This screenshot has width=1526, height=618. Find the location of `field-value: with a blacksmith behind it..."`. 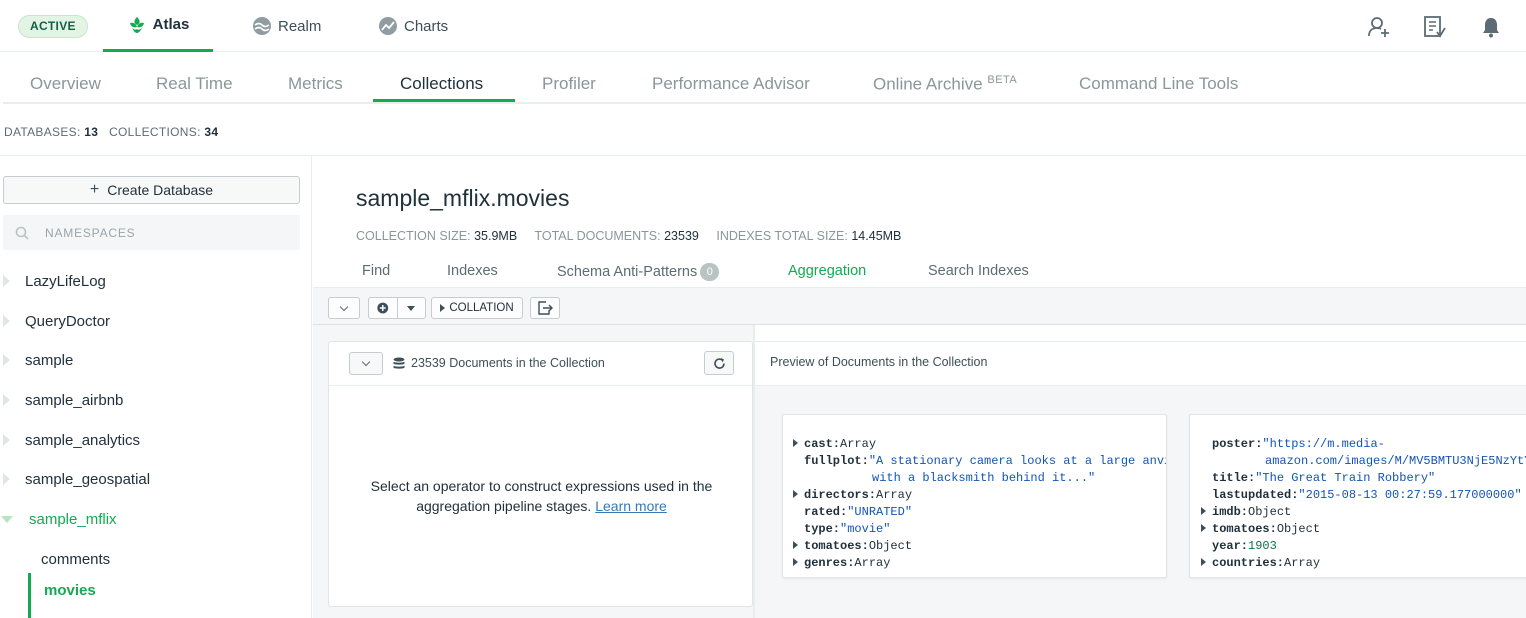

field-value: with a blacksmith behind it..." is located at coordinates (984, 478).